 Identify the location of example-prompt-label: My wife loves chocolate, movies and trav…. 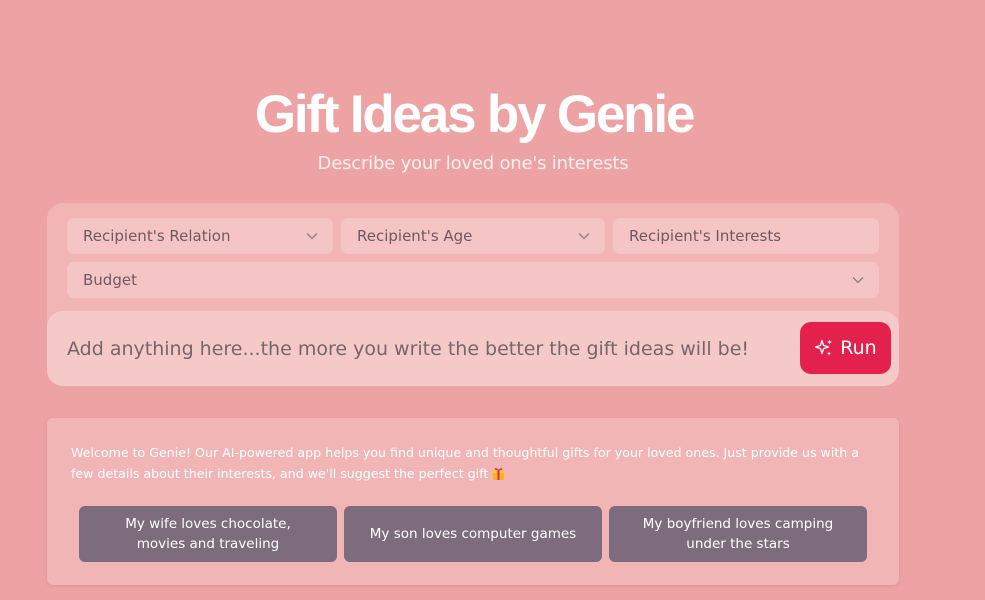
(208, 534).